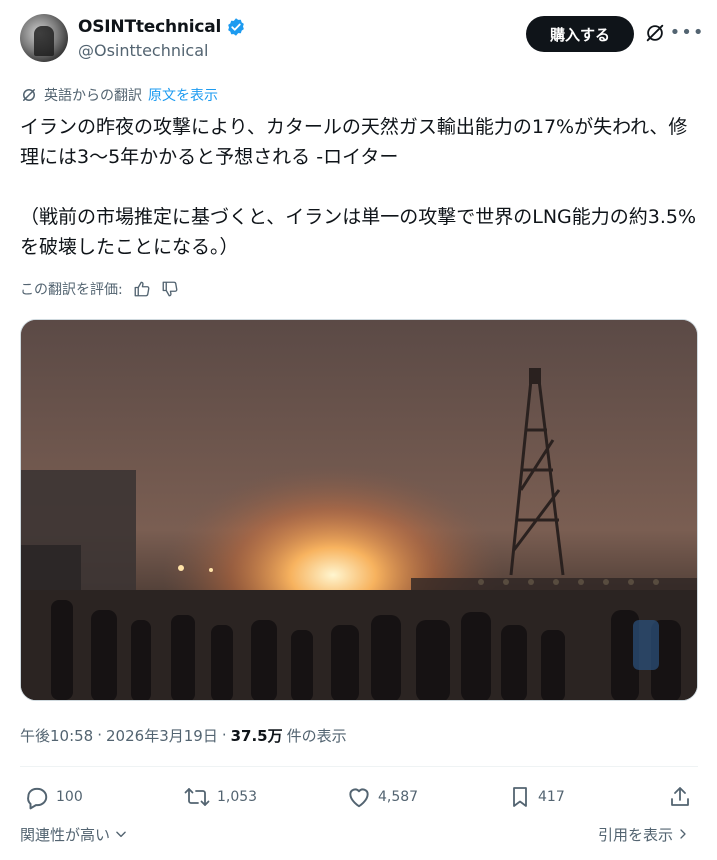 This screenshot has height=860, width=717. I want to click on chevron-right-icon, so click(683, 834).